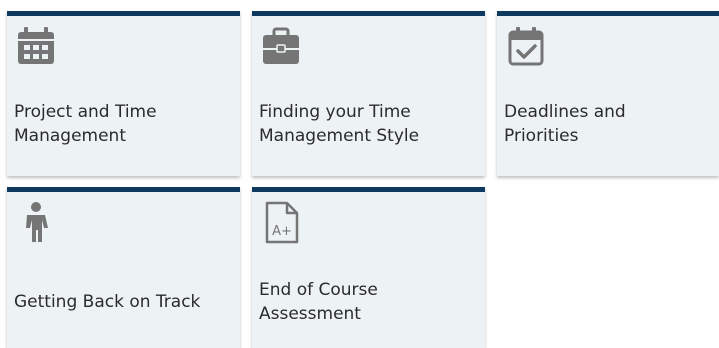 The height and width of the screenshot is (348, 719). I want to click on child-icon, so click(36, 222).